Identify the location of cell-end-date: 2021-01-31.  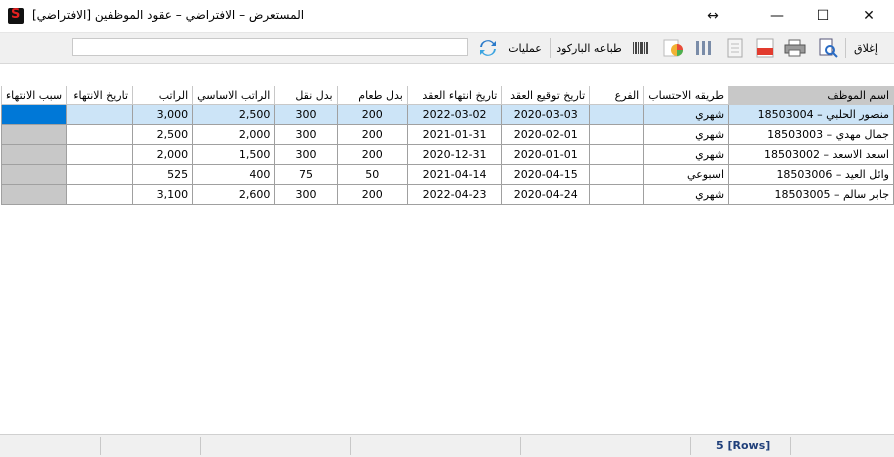
(454, 134).